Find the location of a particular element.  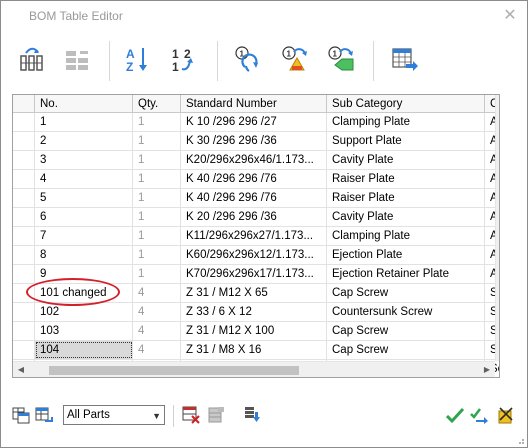

cell-standard-number: Z 31 / M12 X 100 is located at coordinates (254, 331).